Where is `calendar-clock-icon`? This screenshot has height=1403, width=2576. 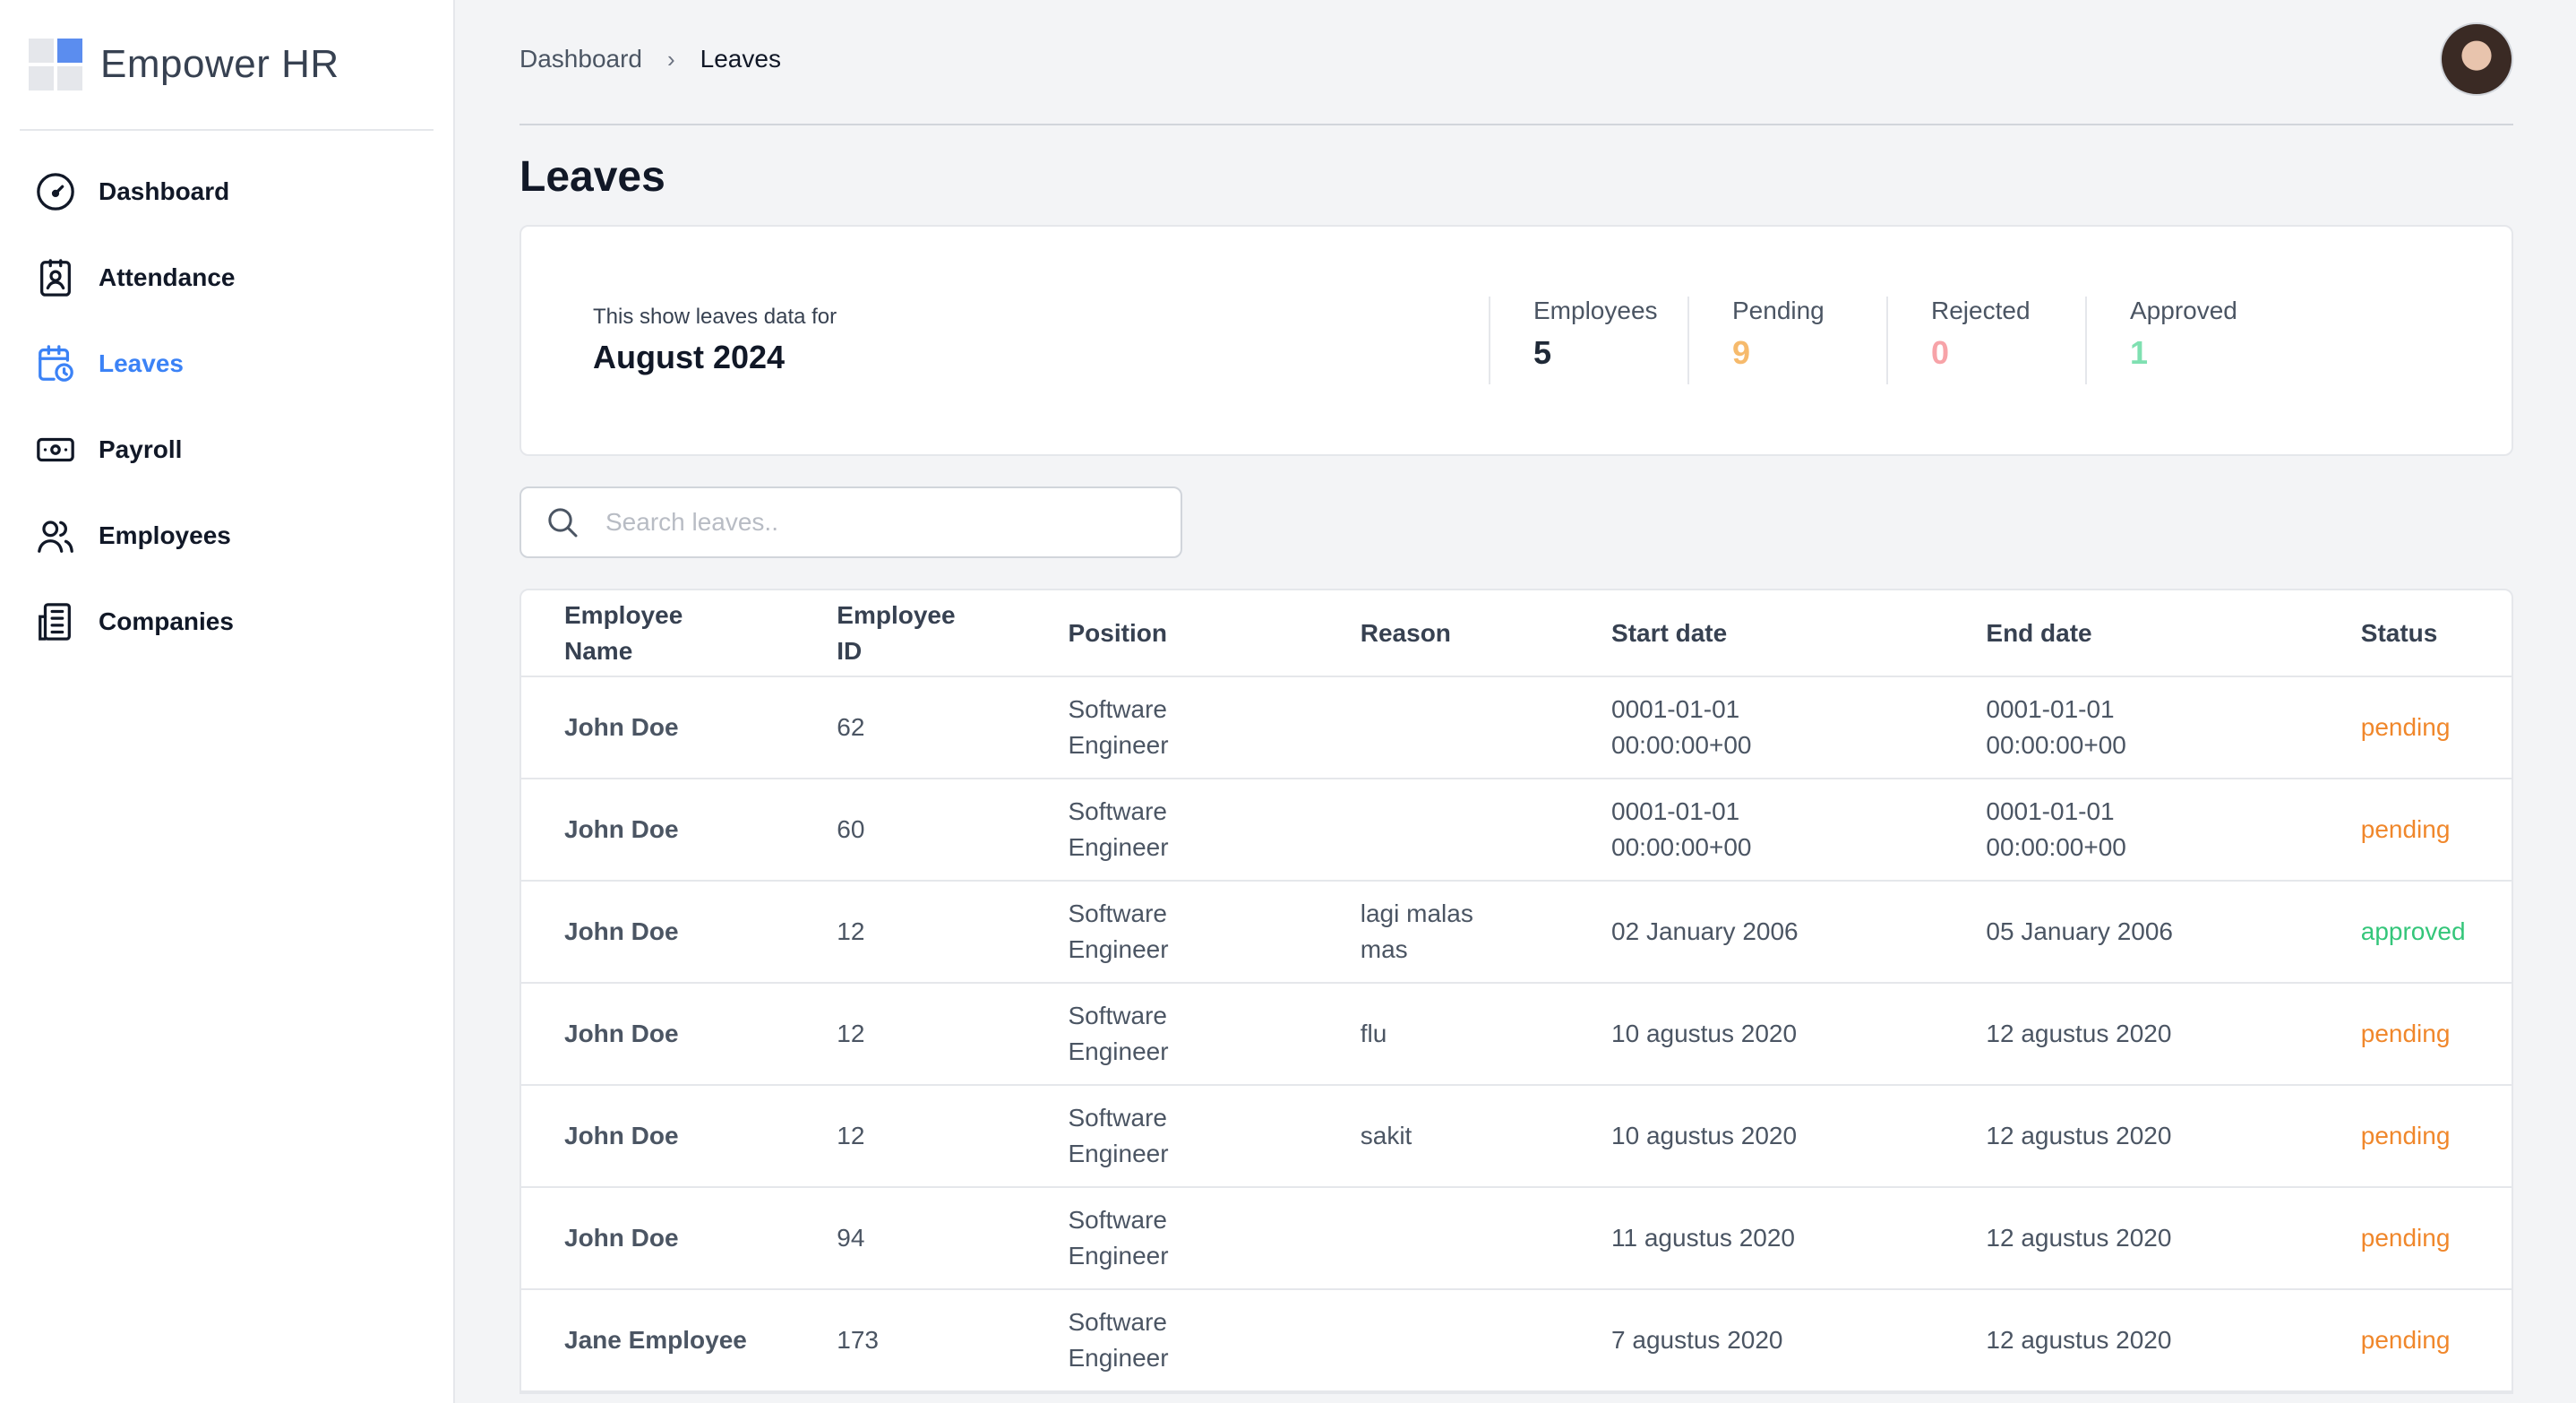
calendar-clock-icon is located at coordinates (55, 363).